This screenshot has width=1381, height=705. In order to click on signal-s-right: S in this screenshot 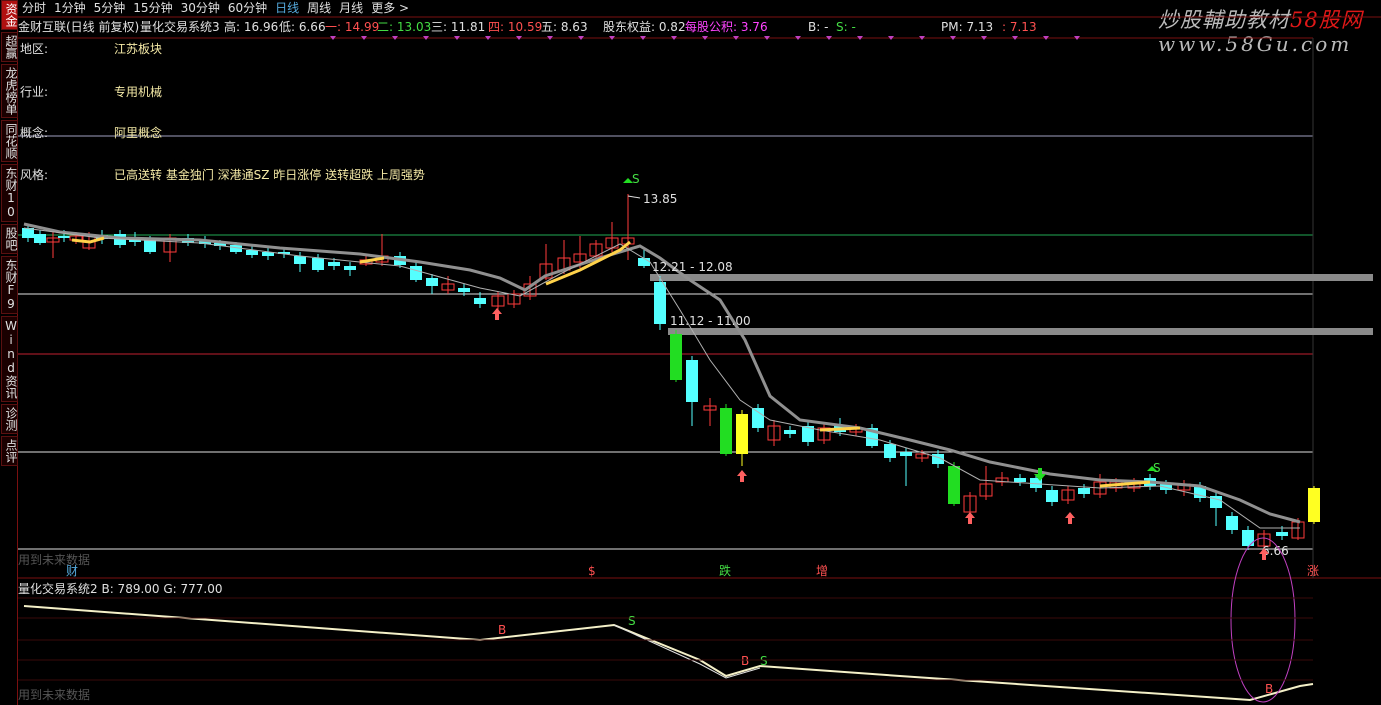, I will do `click(1157, 468)`.